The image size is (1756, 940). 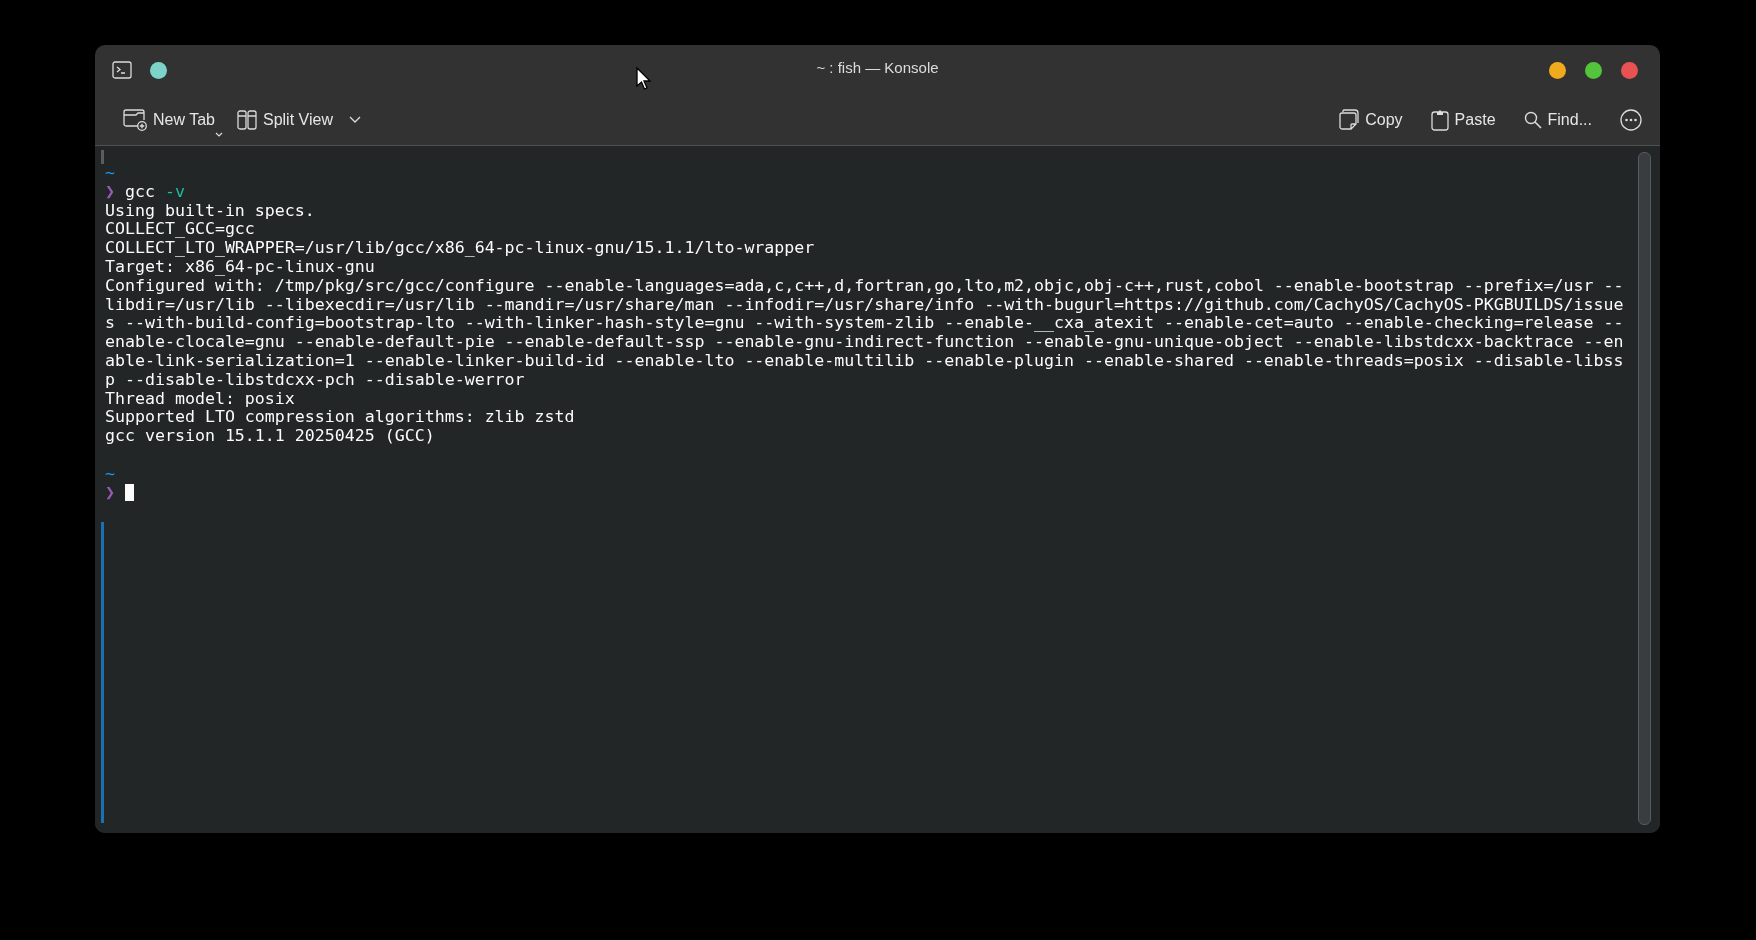 What do you see at coordinates (200, 398) in the screenshot?
I see `terminal-line: Thread model: posix` at bounding box center [200, 398].